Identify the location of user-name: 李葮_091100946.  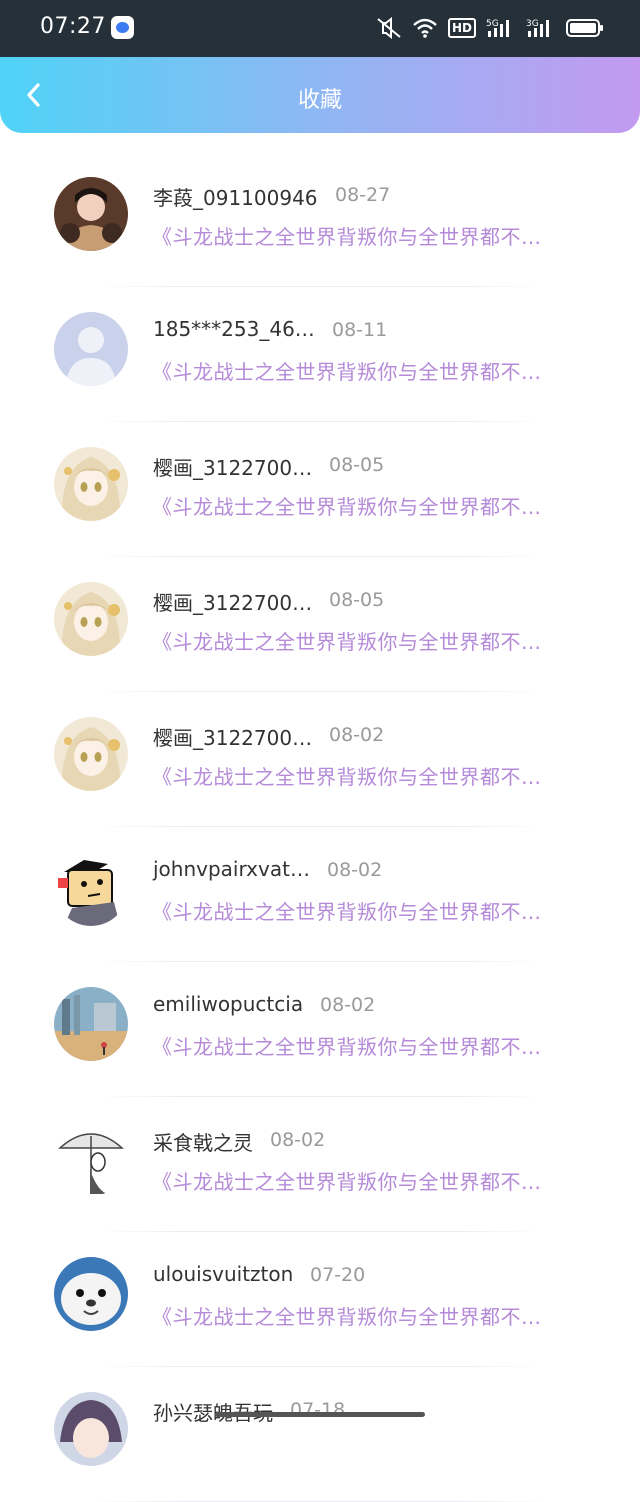
(235, 198).